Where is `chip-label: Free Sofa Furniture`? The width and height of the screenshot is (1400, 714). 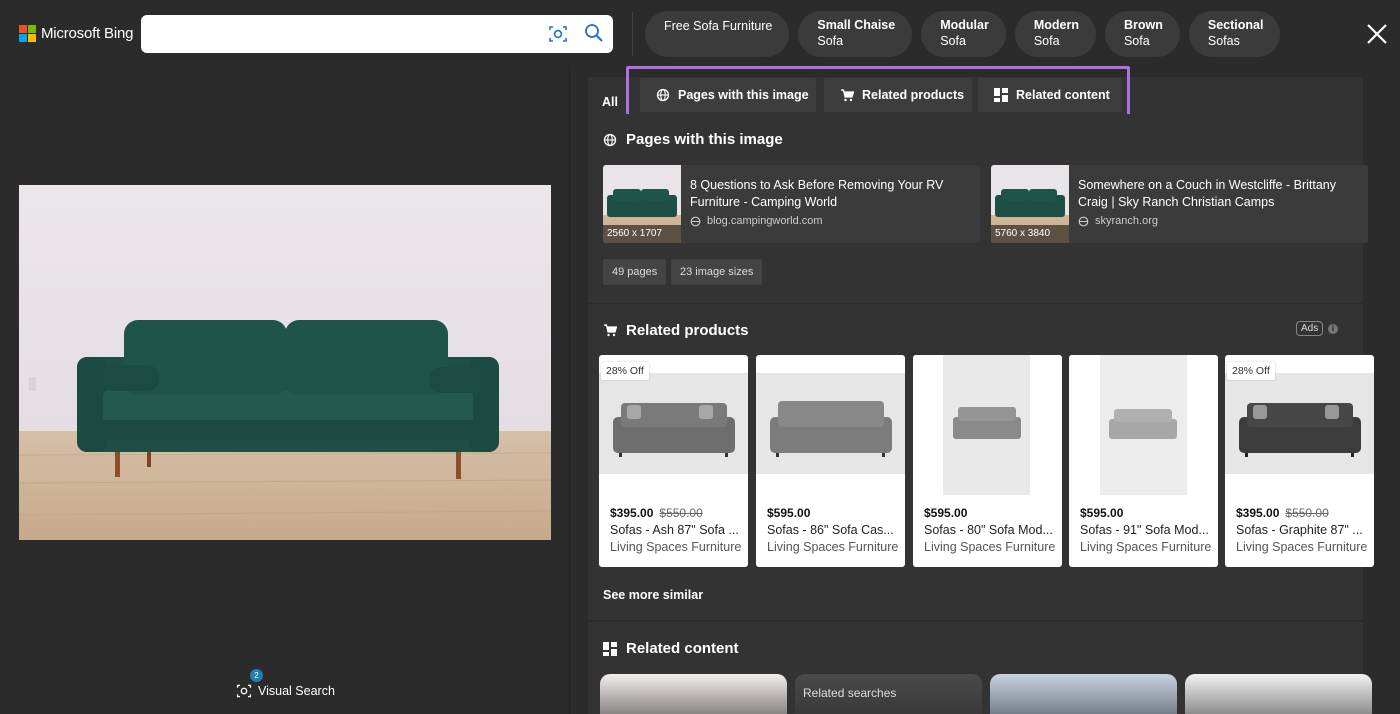
chip-label: Free Sofa Furniture is located at coordinates (718, 26).